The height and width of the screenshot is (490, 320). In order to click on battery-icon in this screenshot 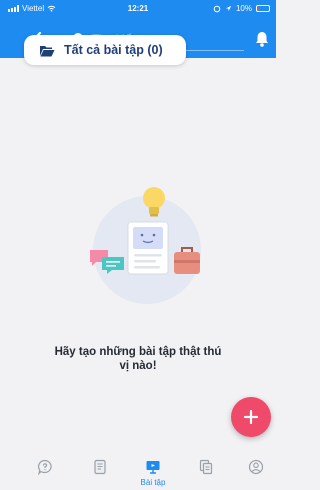, I will do `click(263, 8)`.